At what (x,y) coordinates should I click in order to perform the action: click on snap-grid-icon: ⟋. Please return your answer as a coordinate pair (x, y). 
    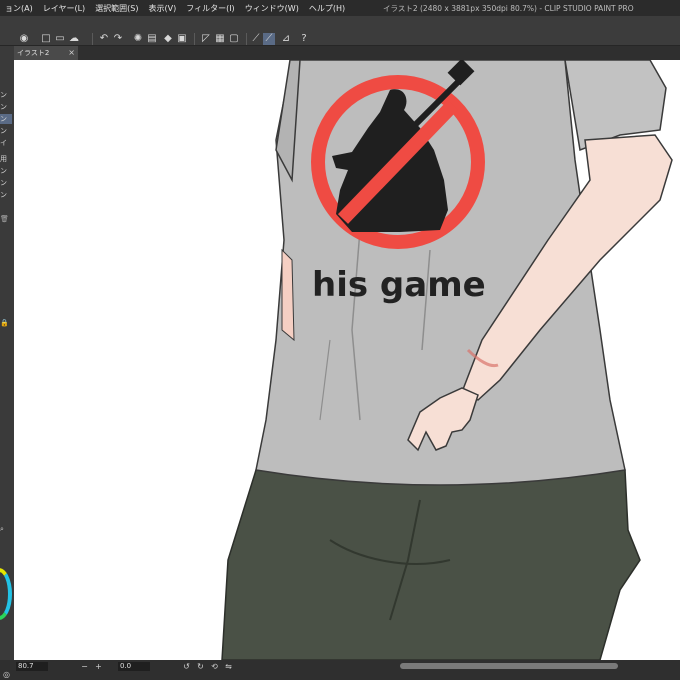
    Looking at the image, I should click on (269, 39).